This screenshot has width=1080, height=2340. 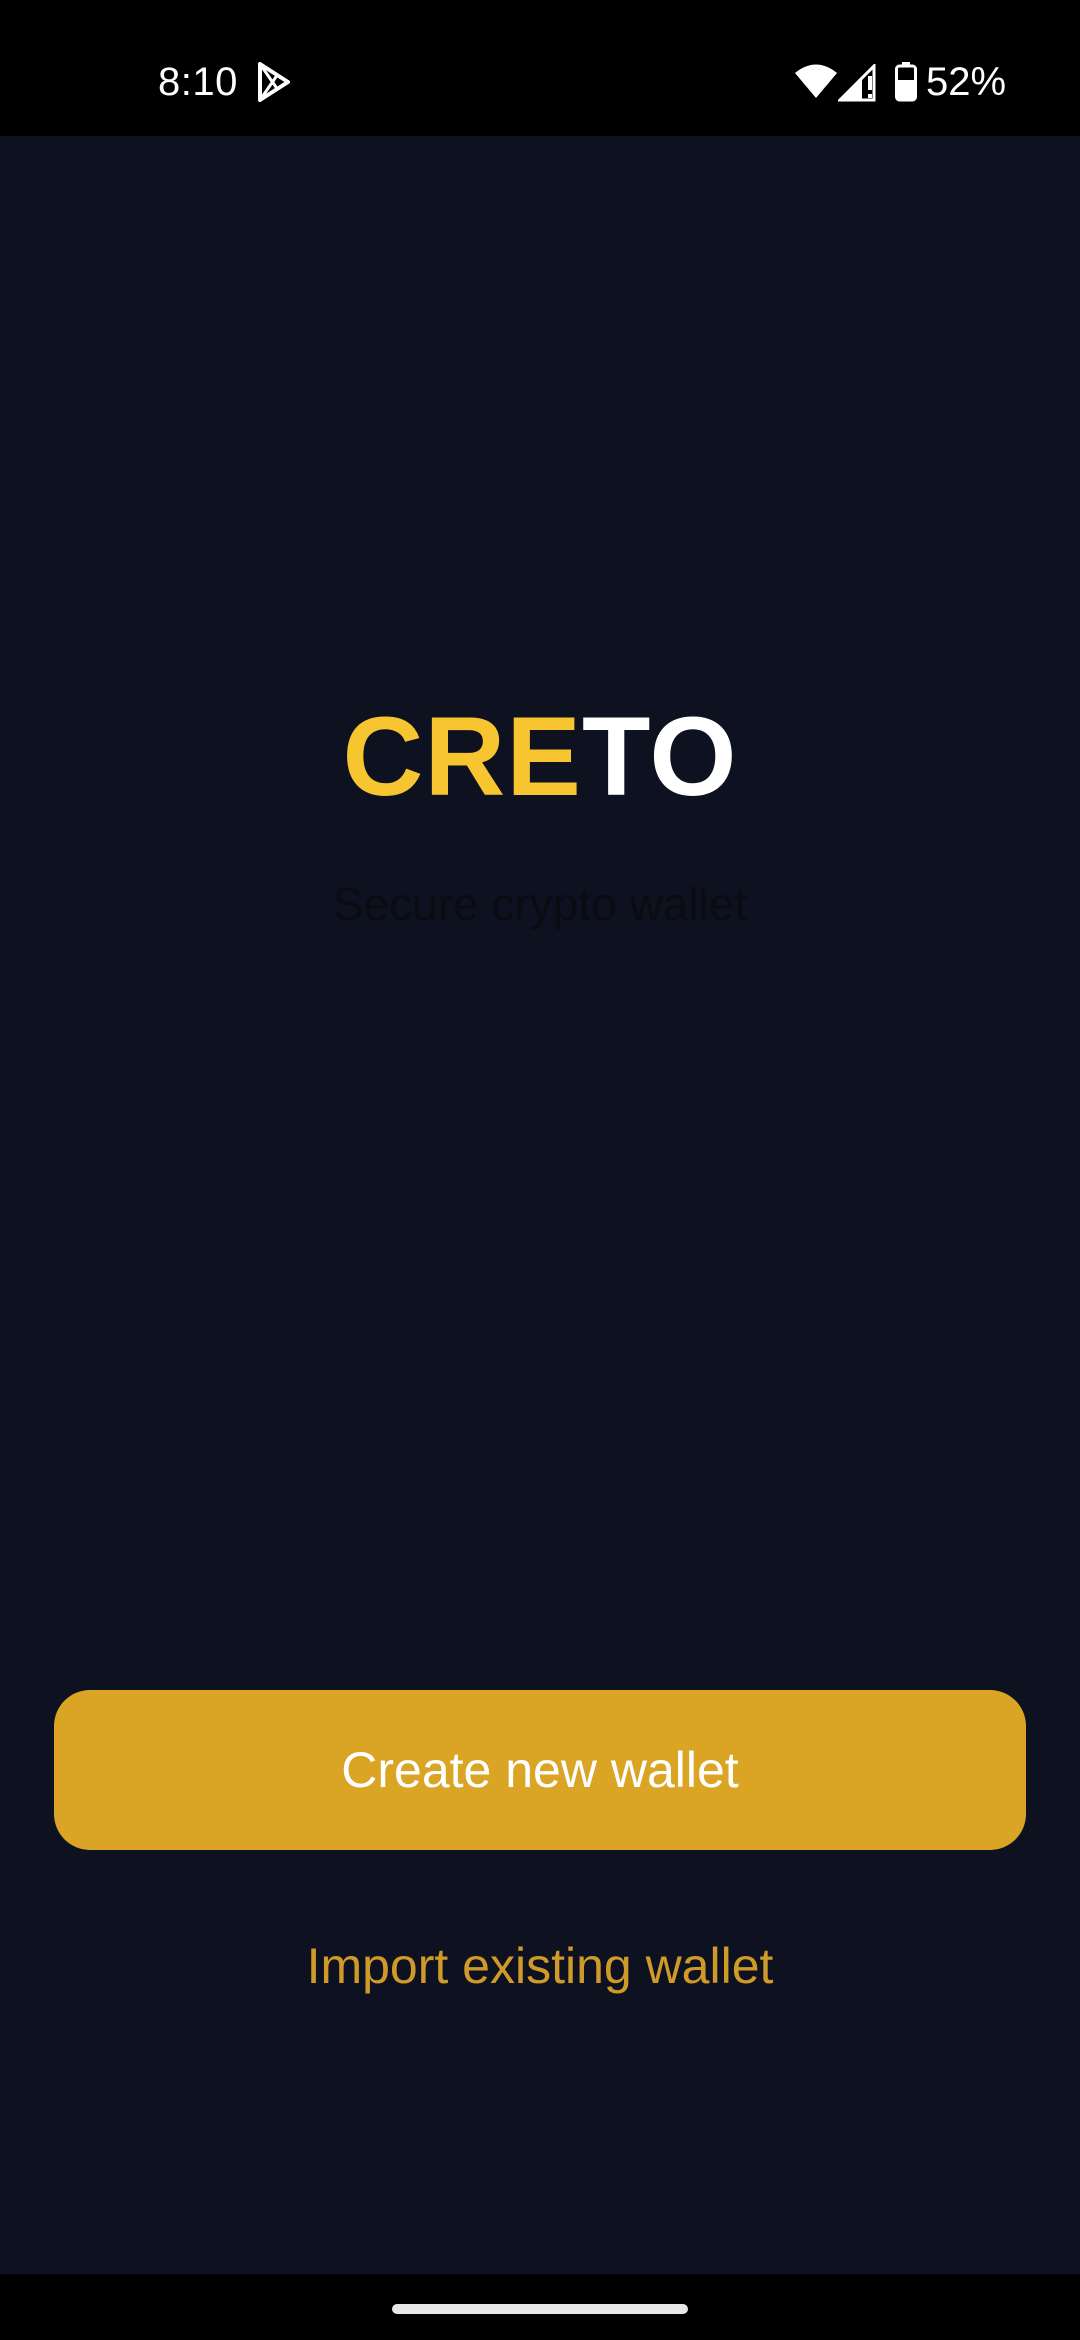 What do you see at coordinates (966, 82) in the screenshot?
I see `battery-percentage: 52%` at bounding box center [966, 82].